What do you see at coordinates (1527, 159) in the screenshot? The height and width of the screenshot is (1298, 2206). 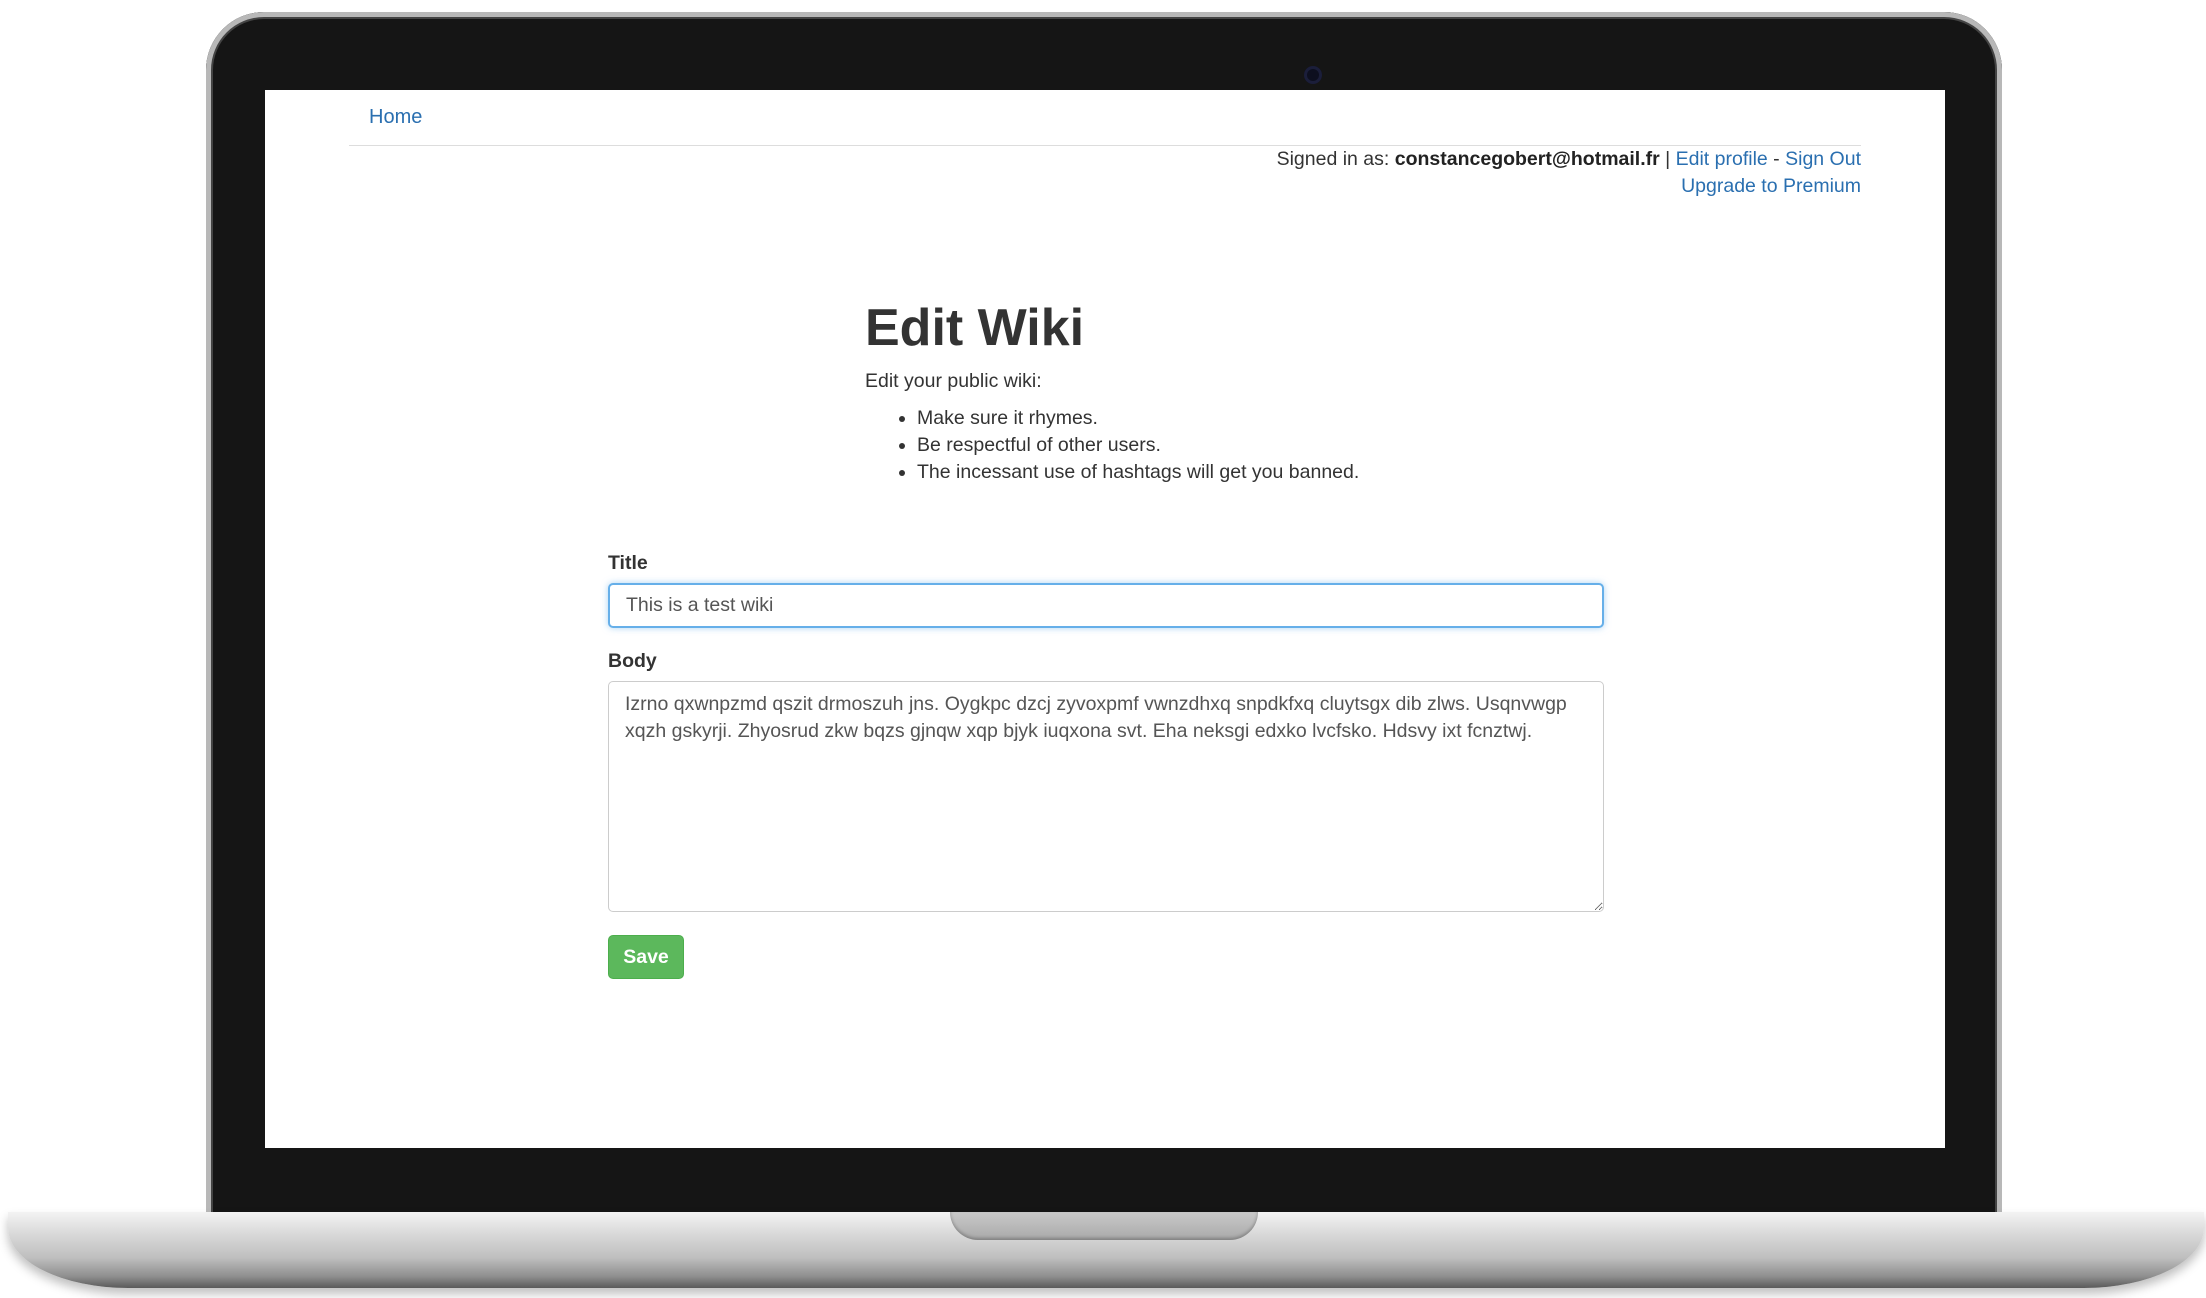 I see `user-email: constancegobert@hotmail.fr` at bounding box center [1527, 159].